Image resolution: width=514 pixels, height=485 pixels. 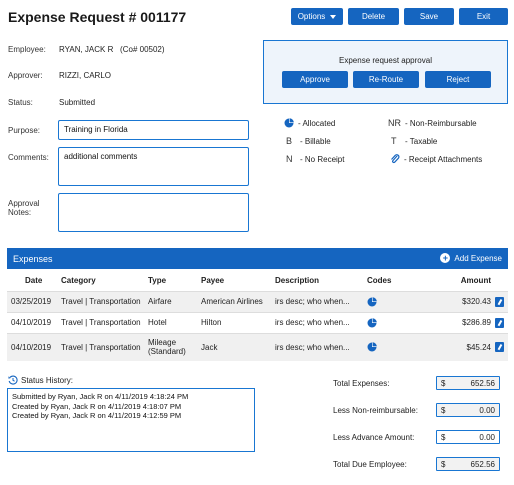 I want to click on less-advance-input: $ 0.00, so click(x=468, y=437).